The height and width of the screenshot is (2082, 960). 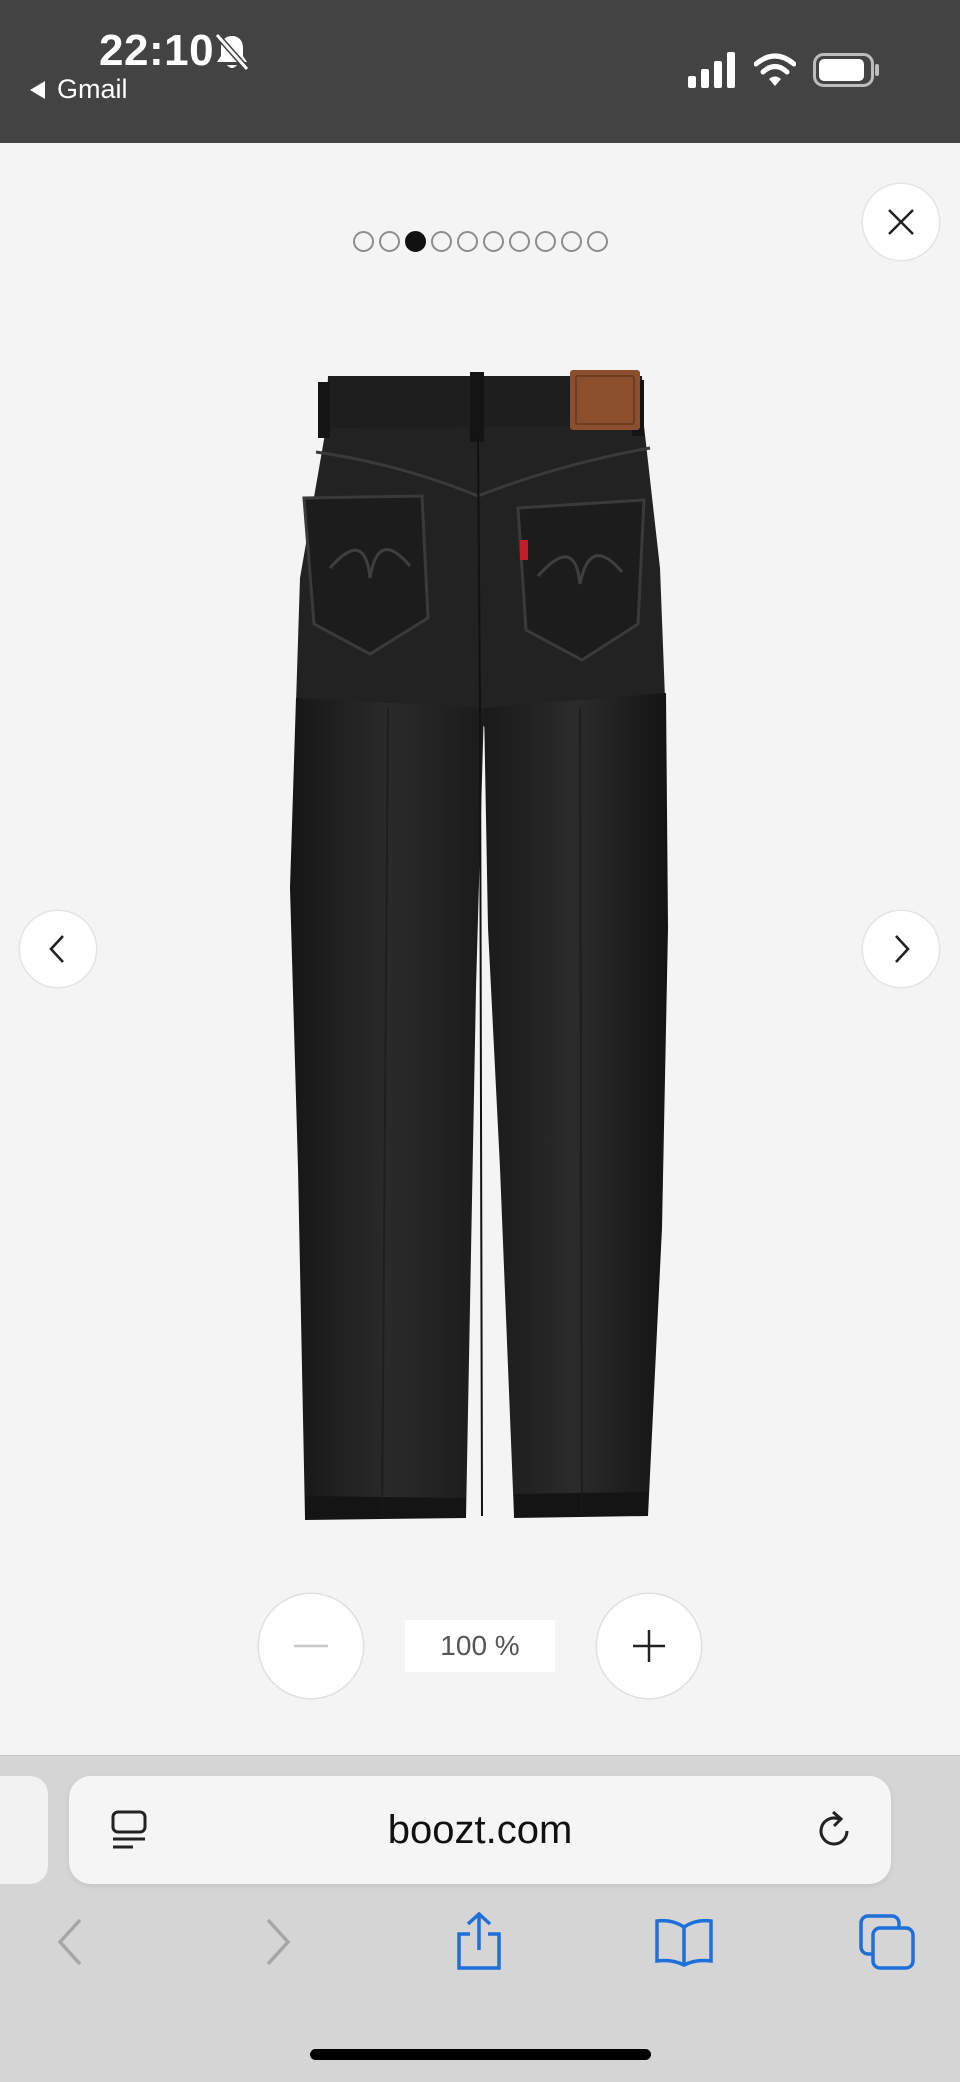 I want to click on share-button, so click(x=479, y=1942).